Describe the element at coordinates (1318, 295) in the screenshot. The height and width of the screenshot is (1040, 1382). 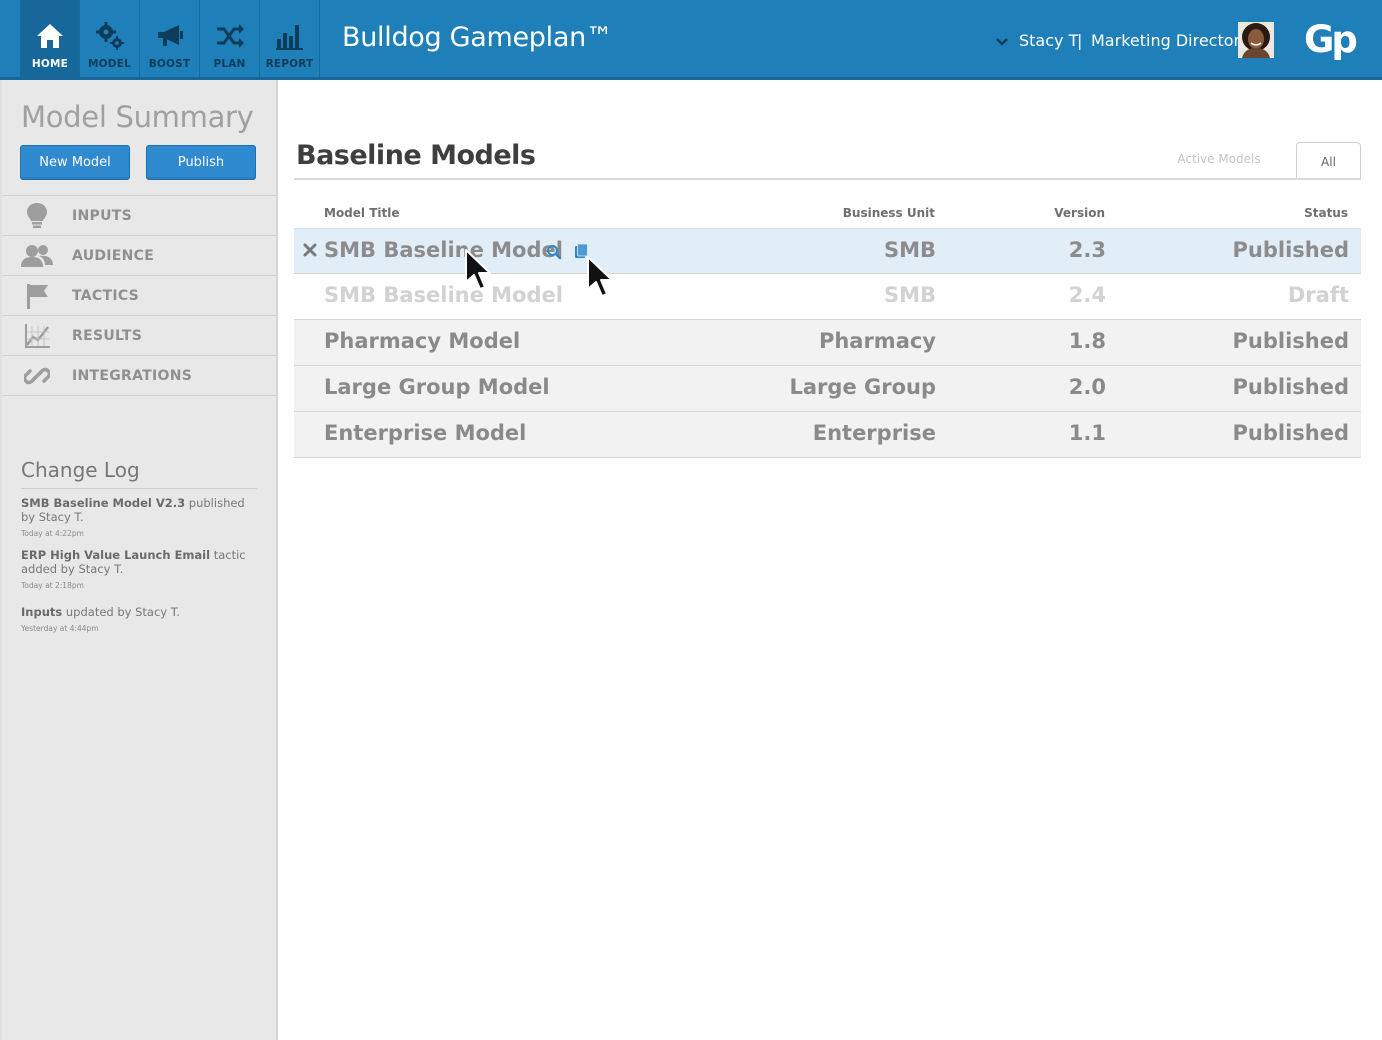
I see `row-status: Draft` at that location.